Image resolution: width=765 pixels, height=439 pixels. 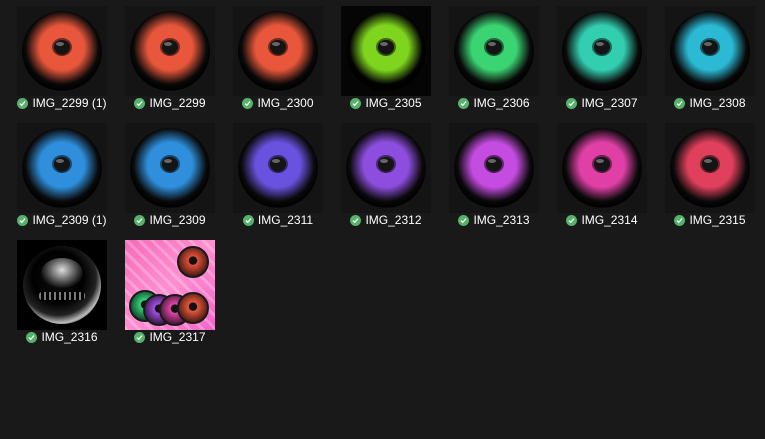 I want to click on file-name: IMG_2317, so click(x=177, y=337).